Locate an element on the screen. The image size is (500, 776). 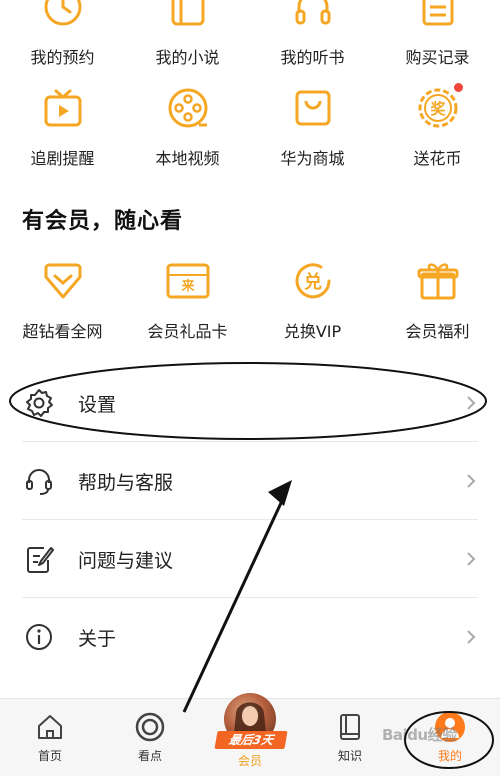
tab-highlights: 看点 is located at coordinates (150, 737).